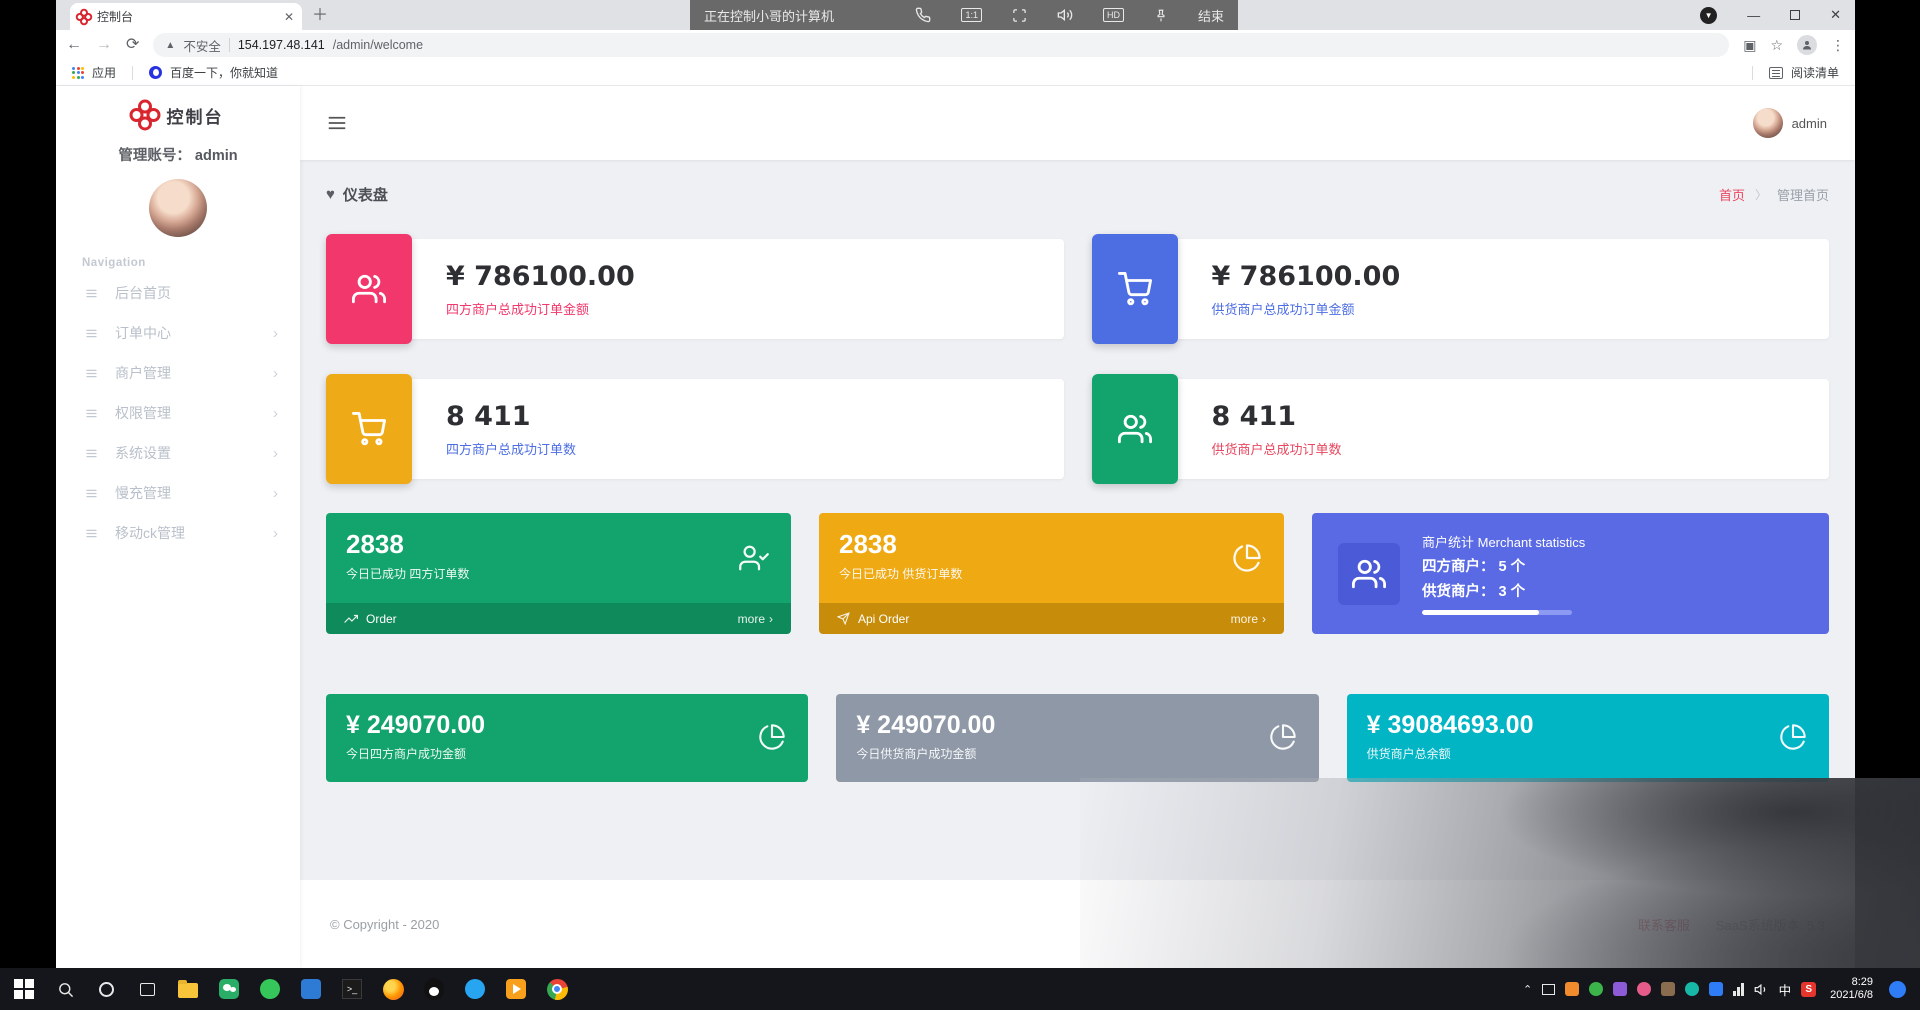 Image resolution: width=1920 pixels, height=1010 pixels. What do you see at coordinates (1774, 194) in the screenshot?
I see `breadcrumb: 首页 〉 管理首页` at bounding box center [1774, 194].